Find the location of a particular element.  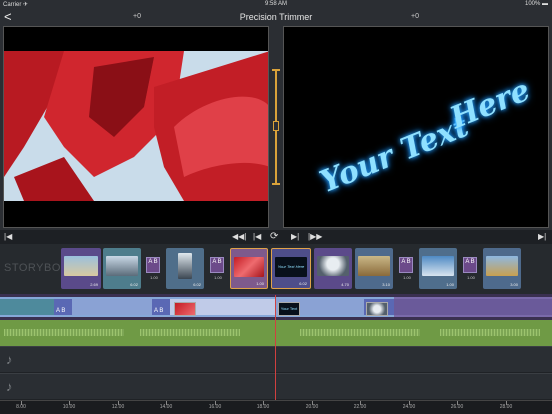

storyboard-clip: 3.10 is located at coordinates (374, 268).